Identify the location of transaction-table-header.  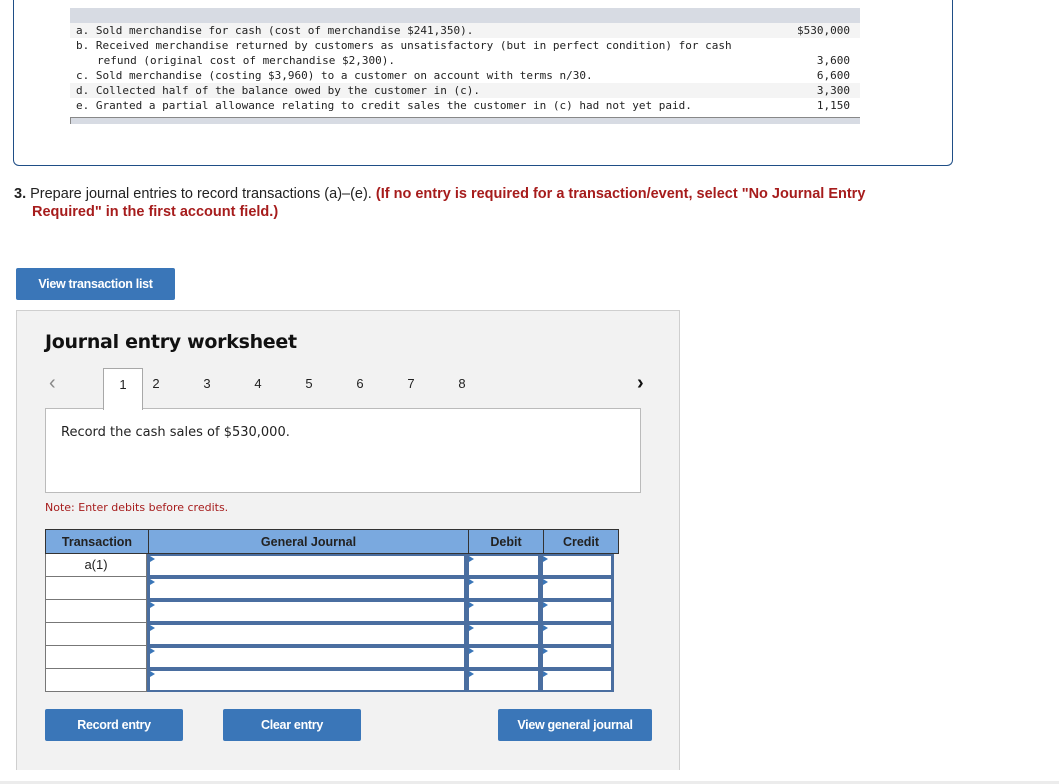
(465, 15).